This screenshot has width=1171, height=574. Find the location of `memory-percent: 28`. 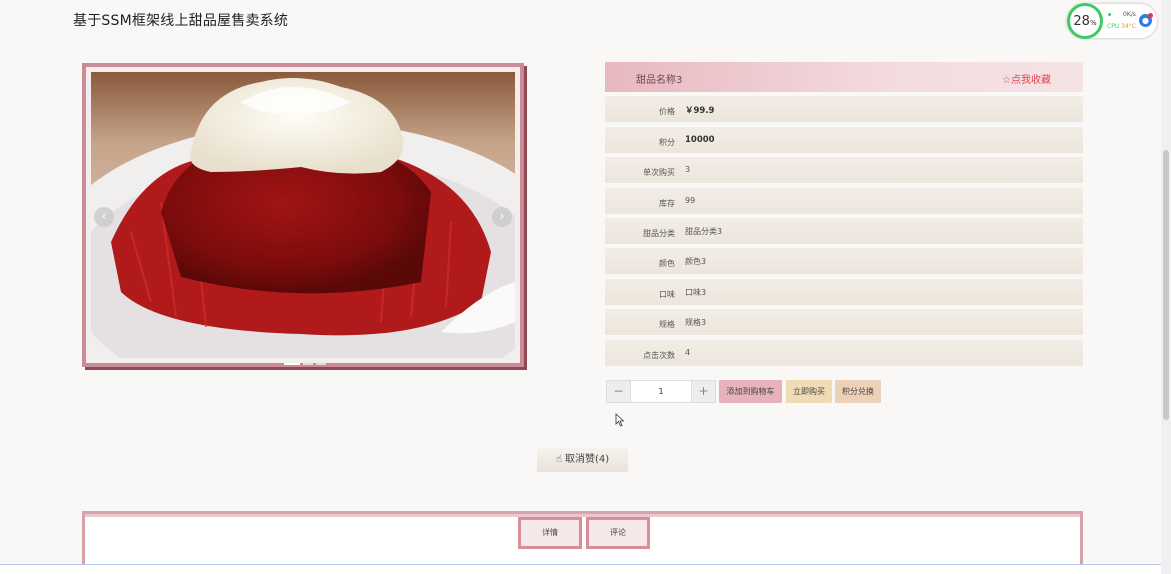

memory-percent: 28 is located at coordinates (1081, 21).